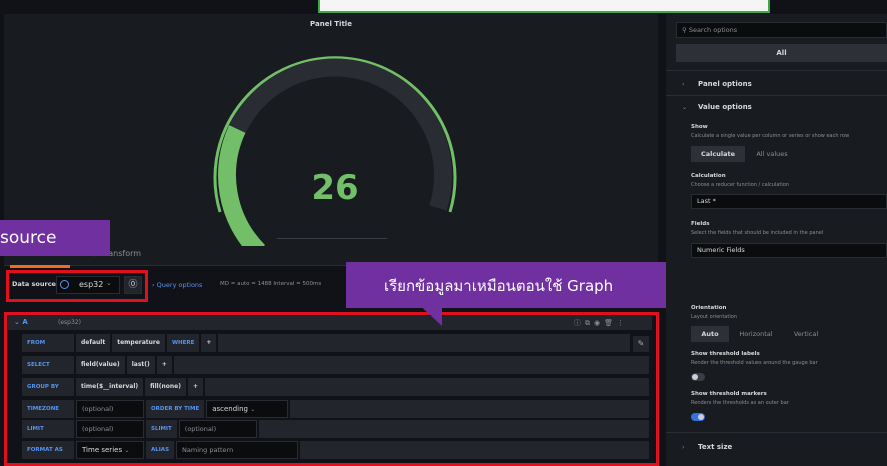 This screenshot has height=466, width=887. I want to click on orientation-auto-button: Auto, so click(710, 334).